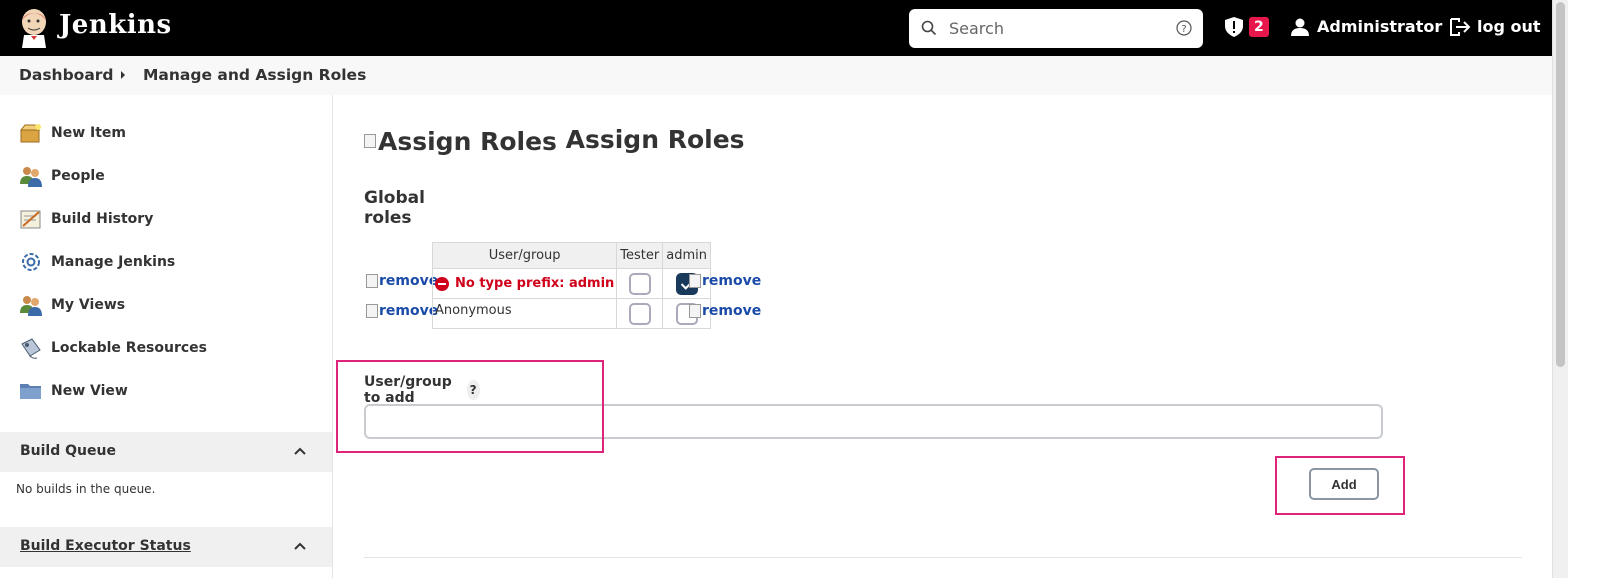 Image resolution: width=1600 pixels, height=578 pixels. I want to click on breadcrumb-dashboard: Dashboard, so click(66, 75).